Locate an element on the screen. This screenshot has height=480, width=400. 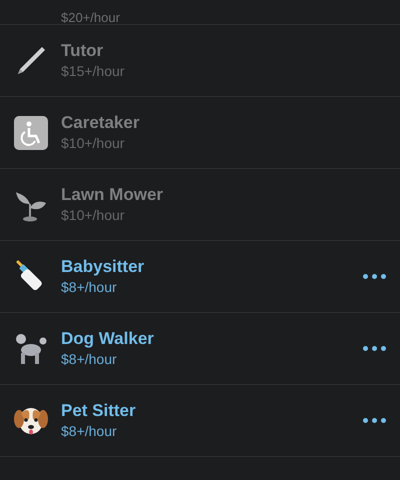
job-title: Dog Walker is located at coordinates (108, 339).